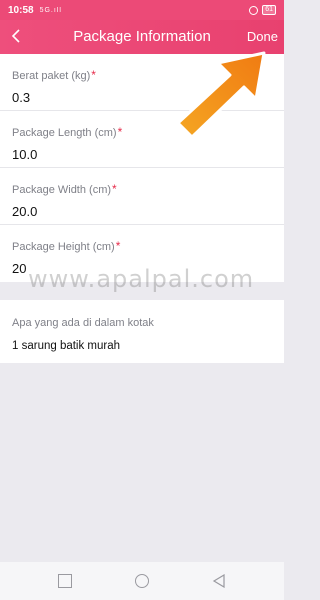 Image resolution: width=320 pixels, height=600 pixels. What do you see at coordinates (62, 190) in the screenshot?
I see `field-label-text: Package Width (cm)` at bounding box center [62, 190].